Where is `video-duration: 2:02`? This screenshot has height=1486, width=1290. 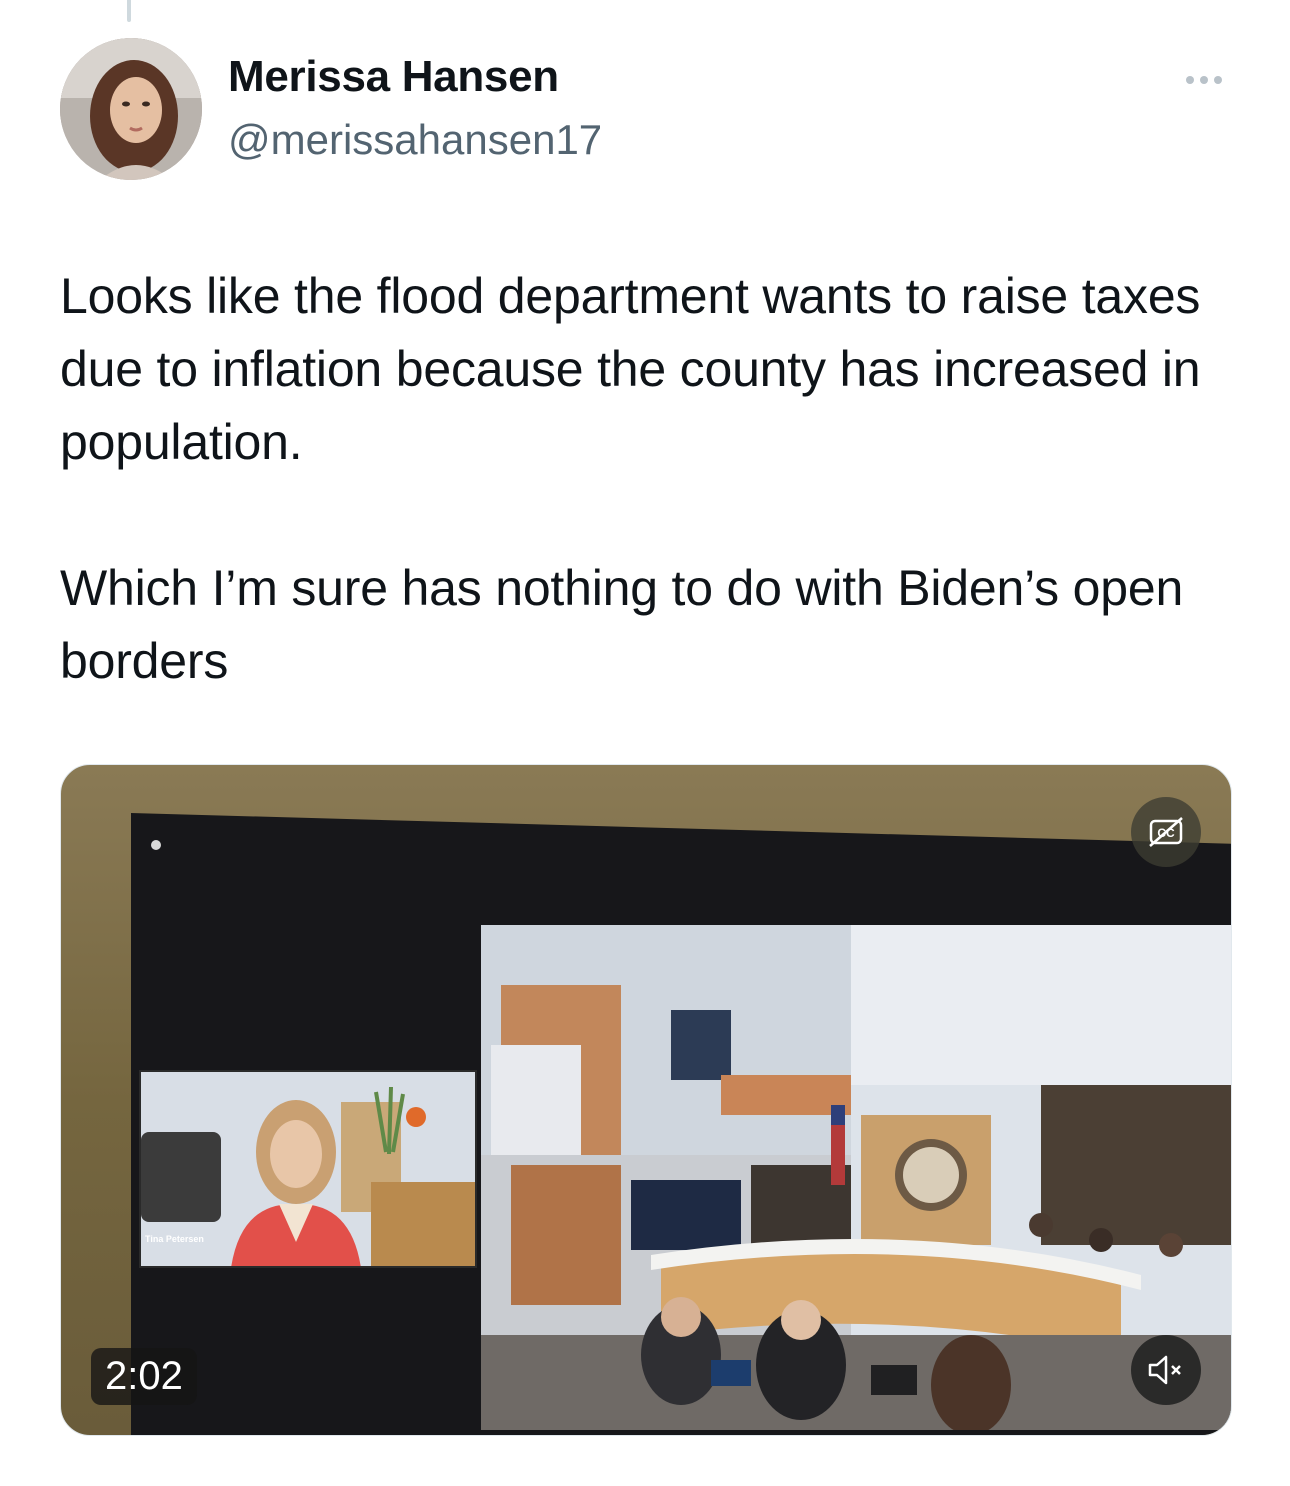
video-duration: 2:02 is located at coordinates (144, 1376).